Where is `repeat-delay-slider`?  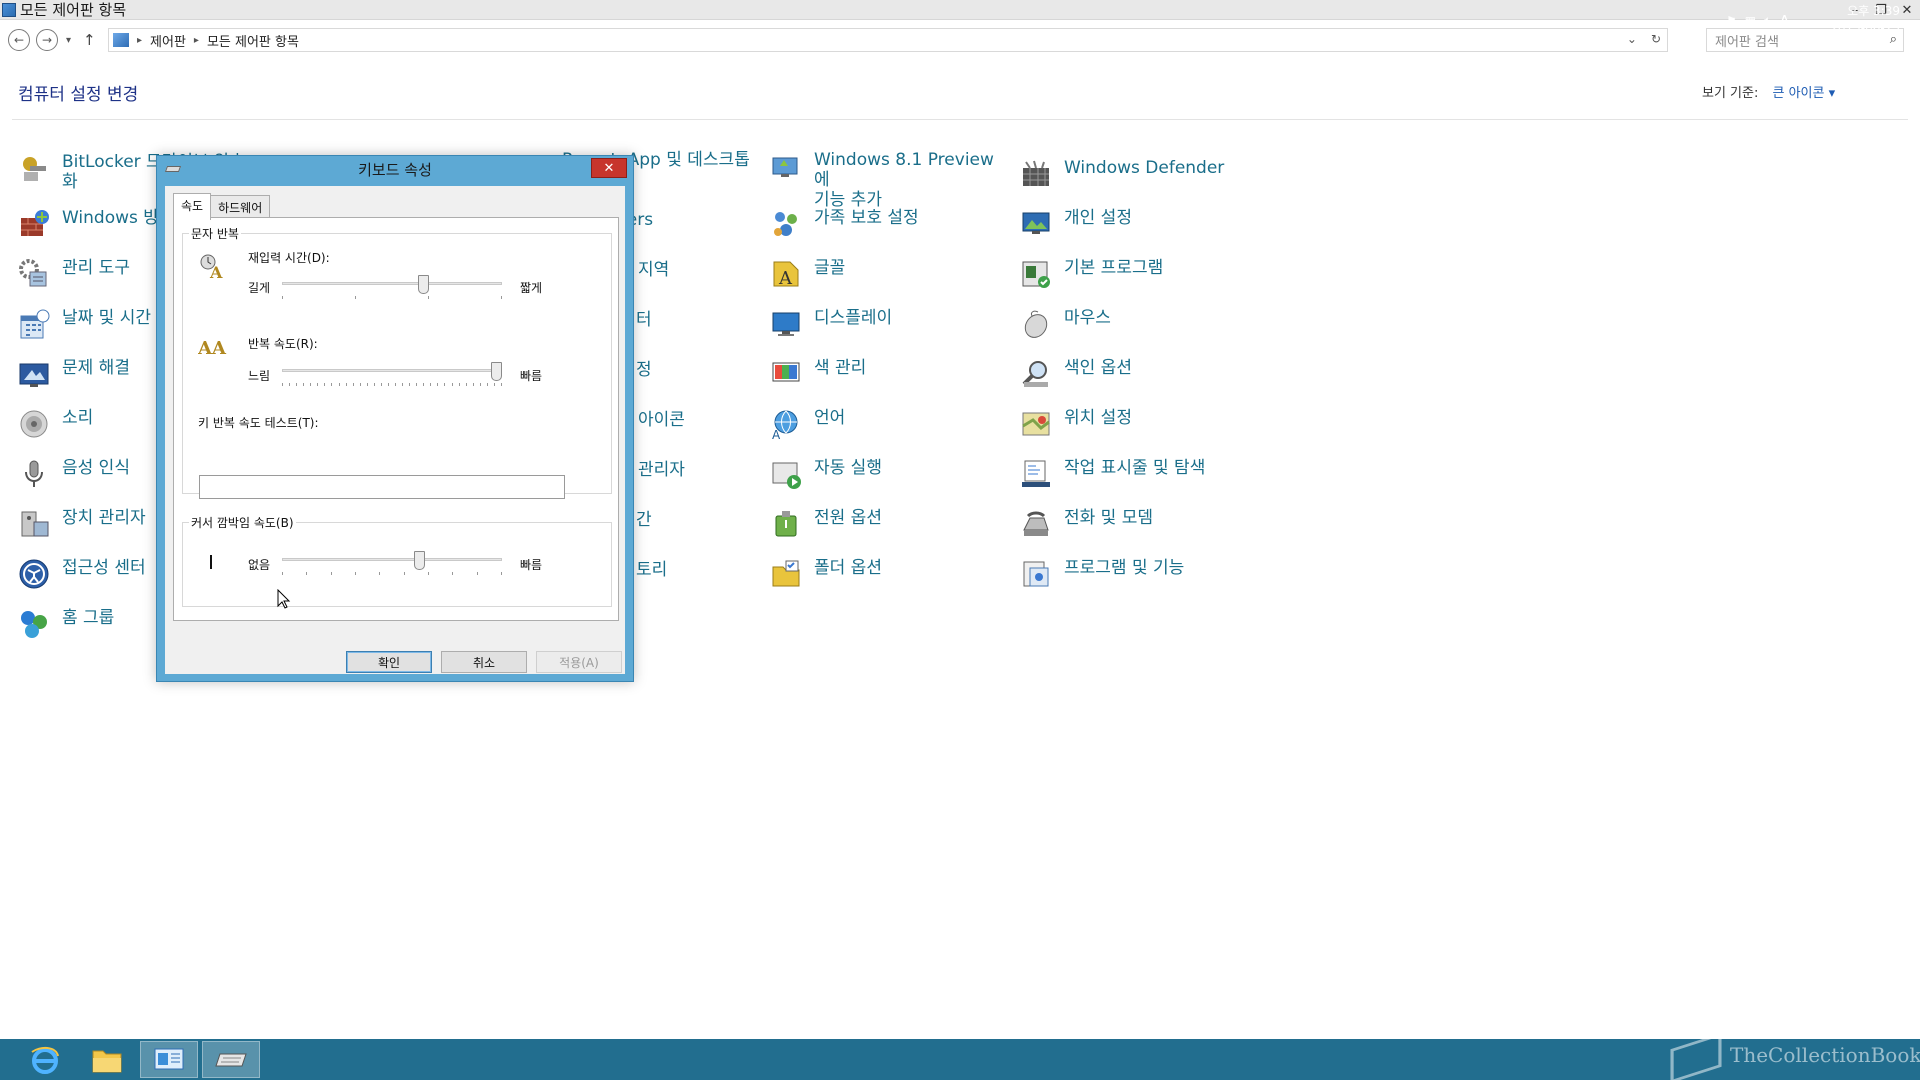
repeat-delay-slider is located at coordinates (392, 287).